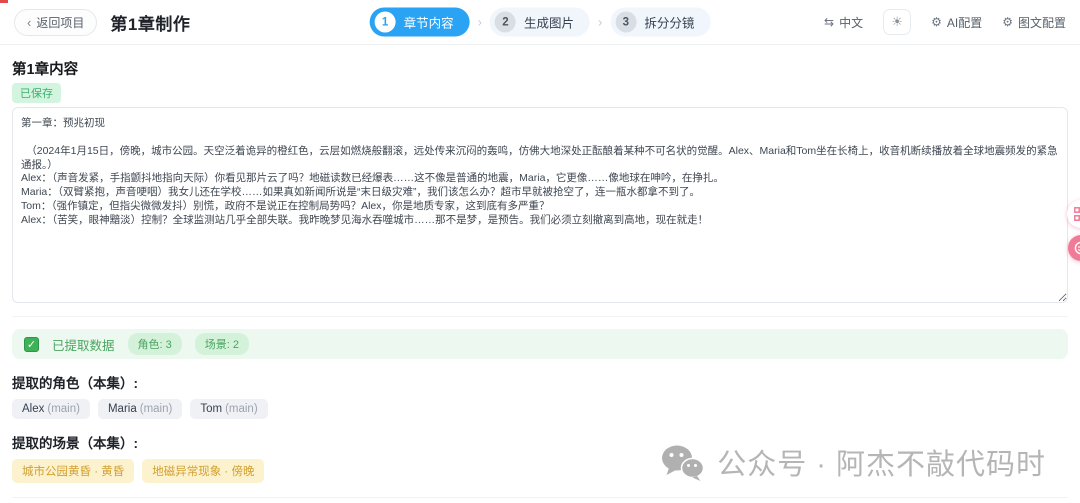 The width and height of the screenshot is (1080, 503). I want to click on character-name: Maria, so click(122, 409).